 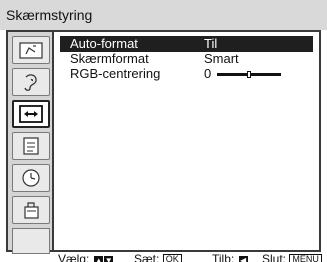 I want to click on sidebar-item-timer, so click(x=31, y=178).